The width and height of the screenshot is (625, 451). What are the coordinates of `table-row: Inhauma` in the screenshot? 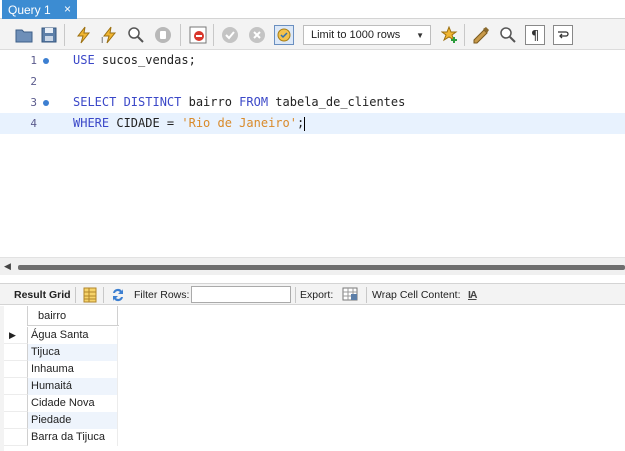 It's located at (61, 369).